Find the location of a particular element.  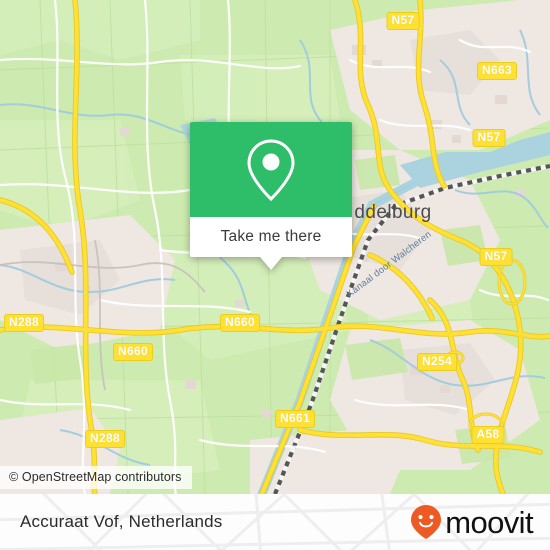

road-shield-n660-west: N660 is located at coordinates (133, 352).